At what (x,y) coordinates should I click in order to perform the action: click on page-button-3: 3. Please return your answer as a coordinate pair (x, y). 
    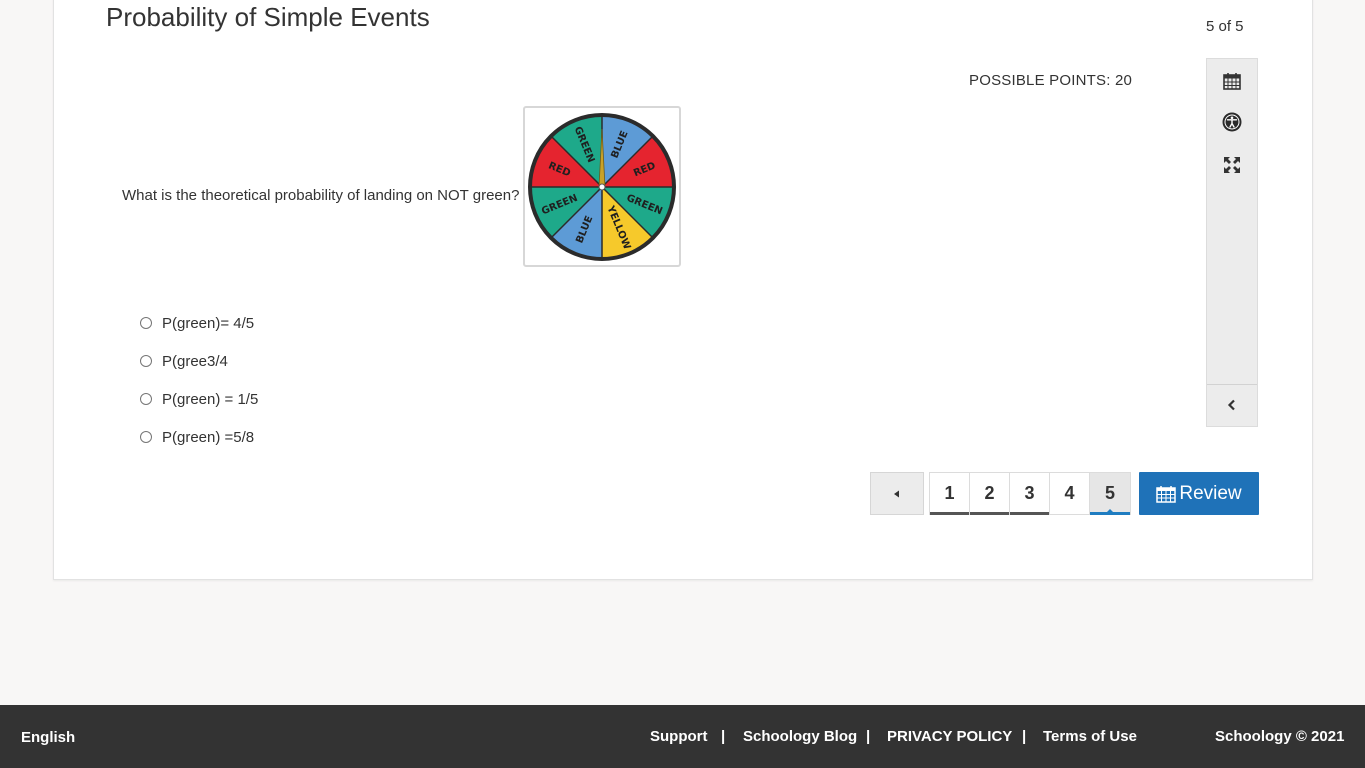
    Looking at the image, I should click on (1030, 494).